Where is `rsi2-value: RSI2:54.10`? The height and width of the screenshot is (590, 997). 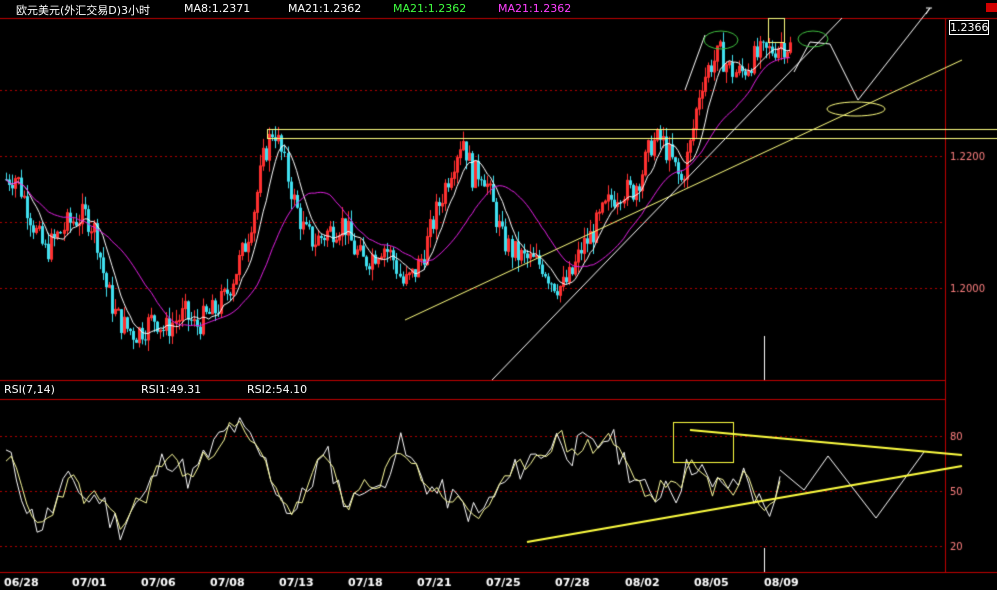 rsi2-value: RSI2:54.10 is located at coordinates (277, 389).